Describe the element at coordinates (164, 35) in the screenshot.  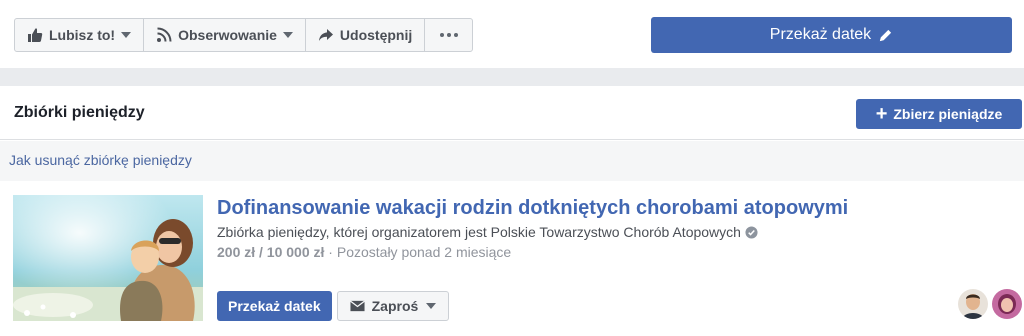
I see `rss-icon` at that location.